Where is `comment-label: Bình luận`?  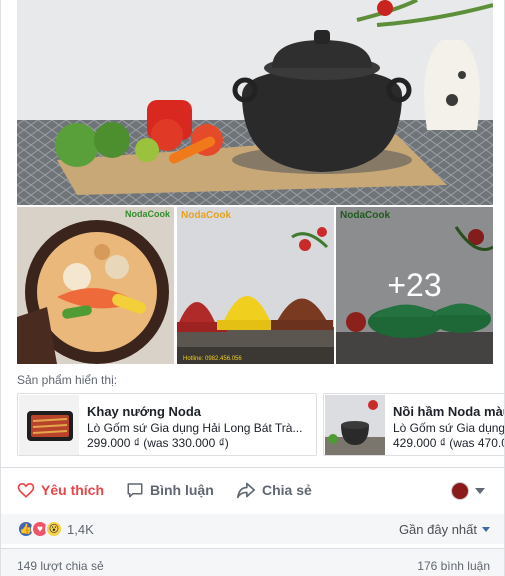 comment-label: Bình luận is located at coordinates (182, 490).